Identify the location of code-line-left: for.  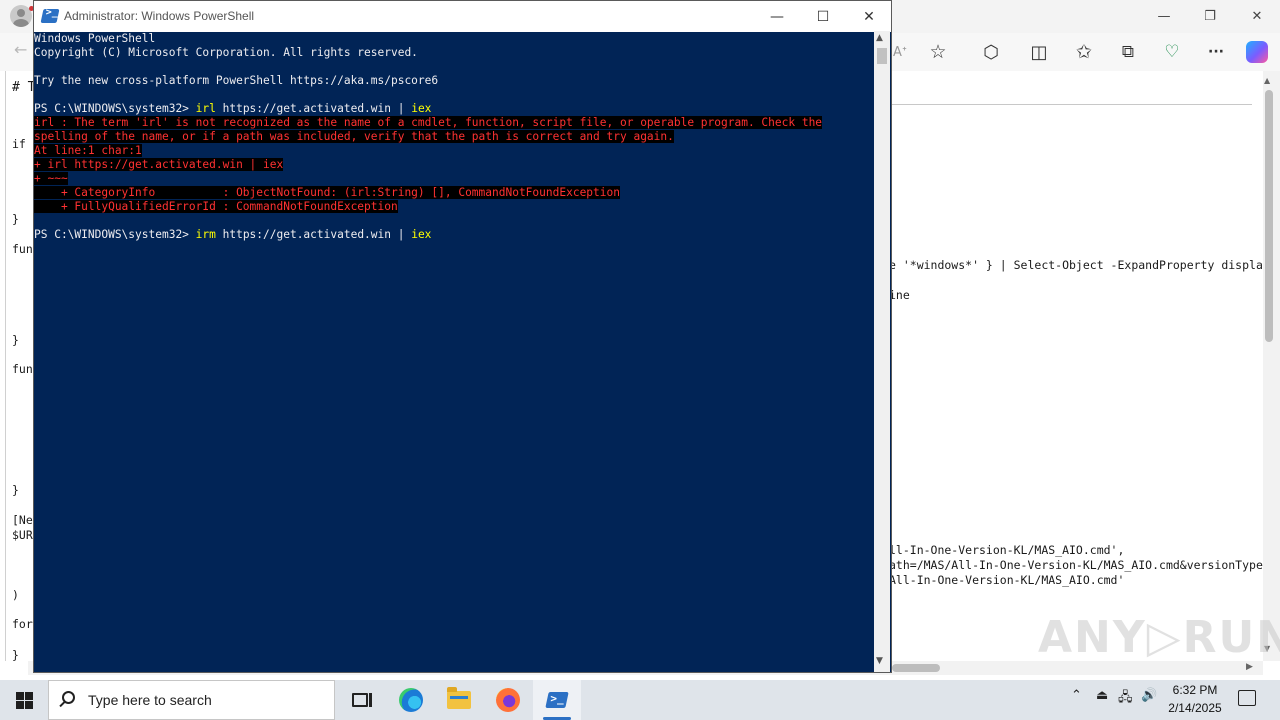
(22, 624).